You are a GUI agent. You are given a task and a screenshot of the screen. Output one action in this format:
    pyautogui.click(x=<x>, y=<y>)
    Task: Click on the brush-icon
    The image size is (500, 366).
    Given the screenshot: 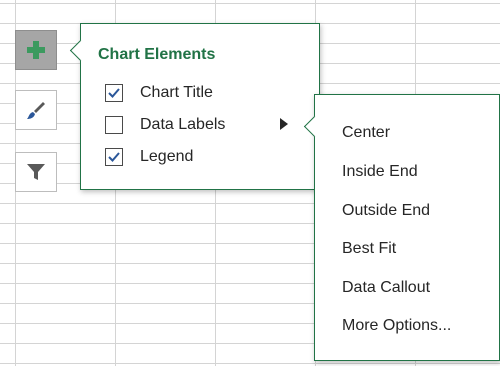 What is the action you would take?
    pyautogui.click(x=36, y=110)
    